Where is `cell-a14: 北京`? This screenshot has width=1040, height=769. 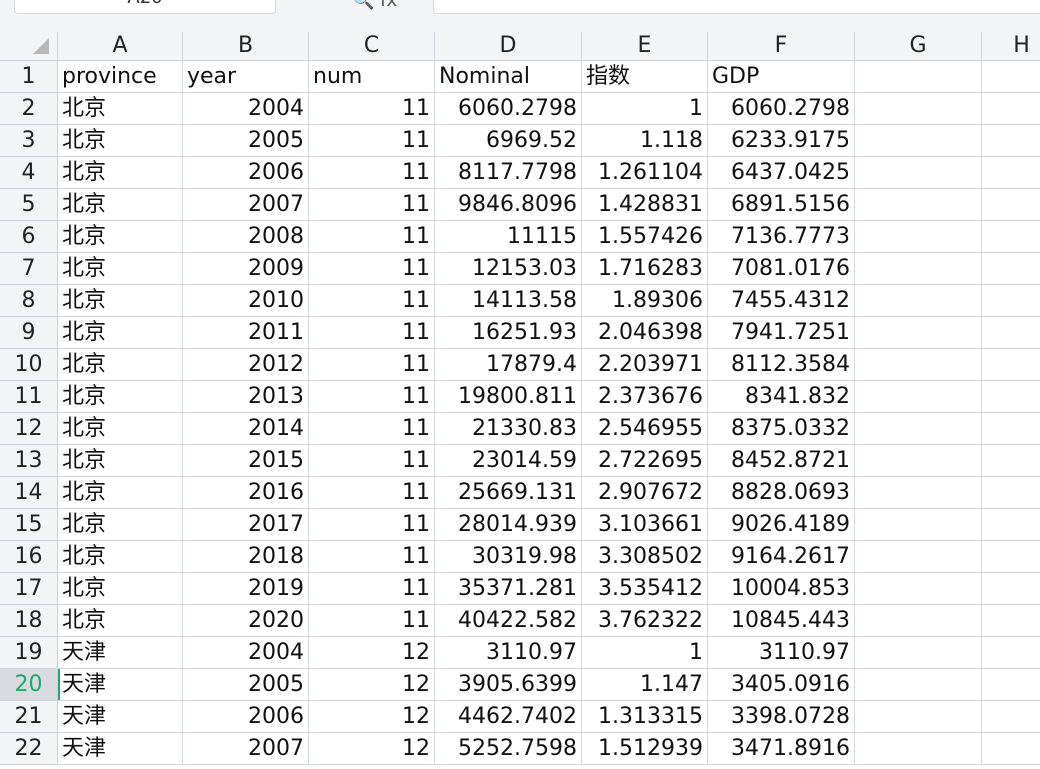 cell-a14: 北京 is located at coordinates (120, 493).